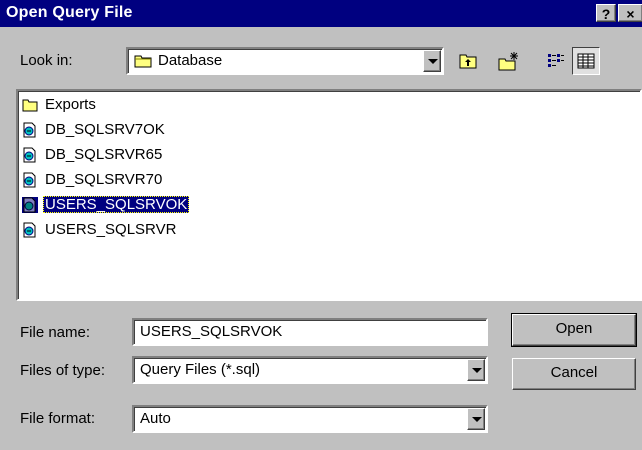 Image resolution: width=642 pixels, height=450 pixels. What do you see at coordinates (310, 332) in the screenshot?
I see `file-name-field: USERS_SQLSRVOK` at bounding box center [310, 332].